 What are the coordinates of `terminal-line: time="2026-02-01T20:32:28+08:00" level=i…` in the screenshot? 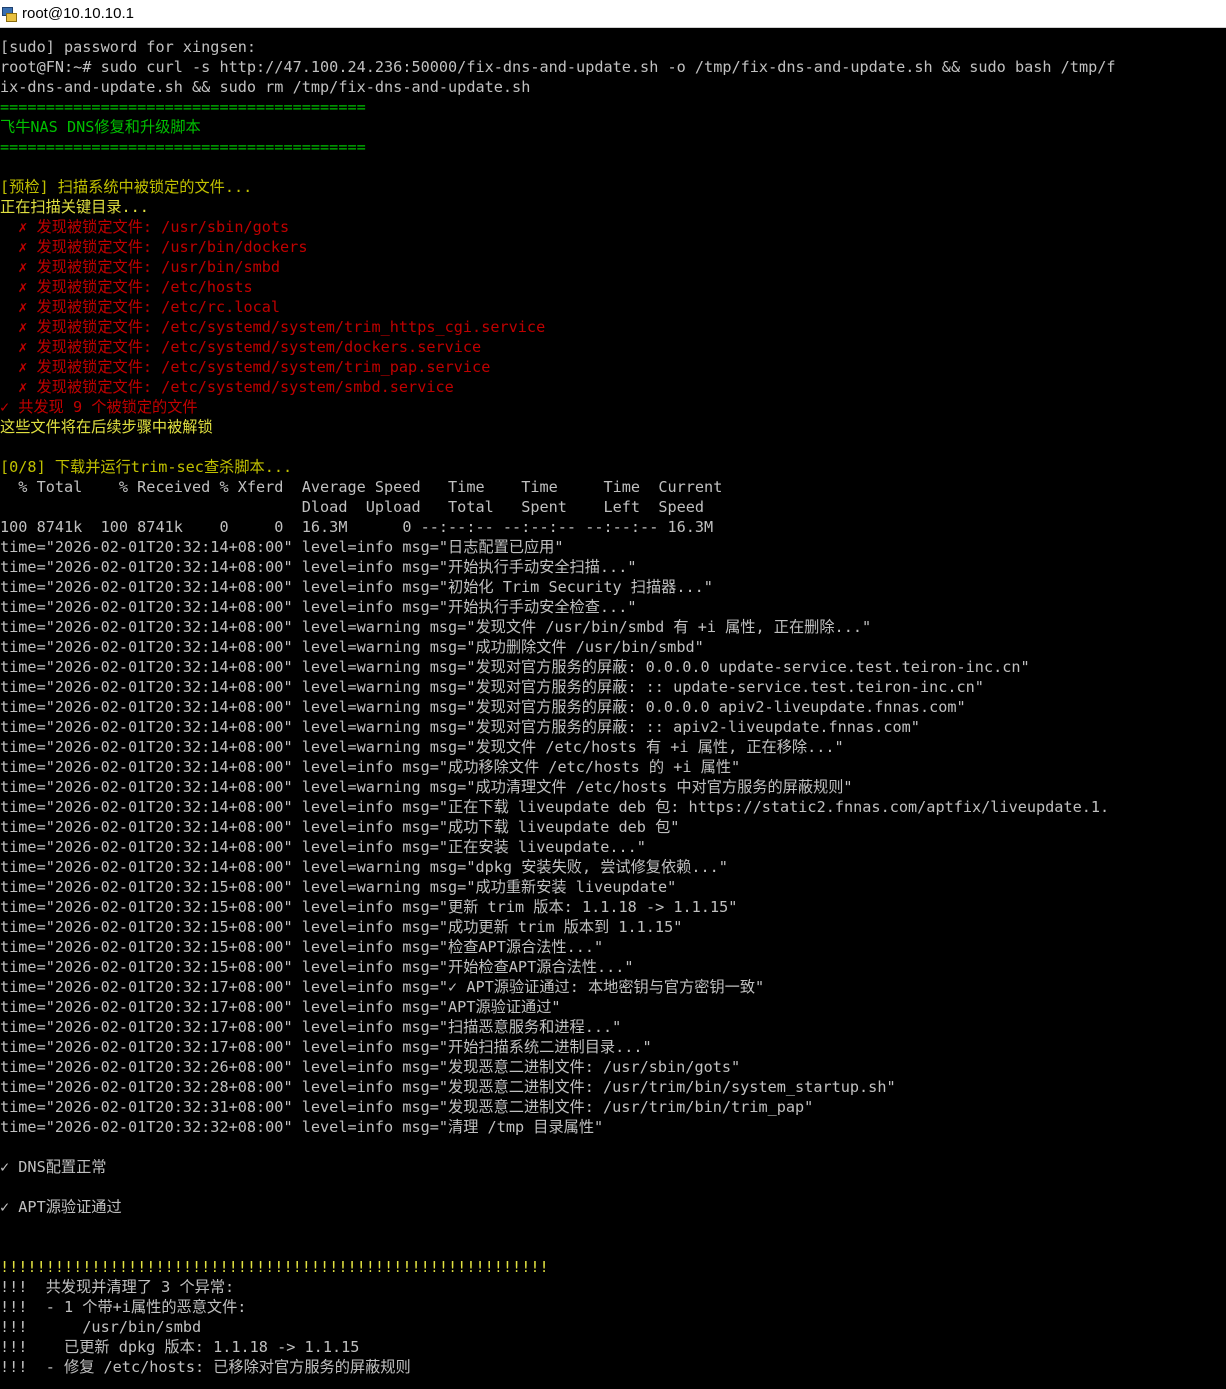 It's located at (448, 1087).